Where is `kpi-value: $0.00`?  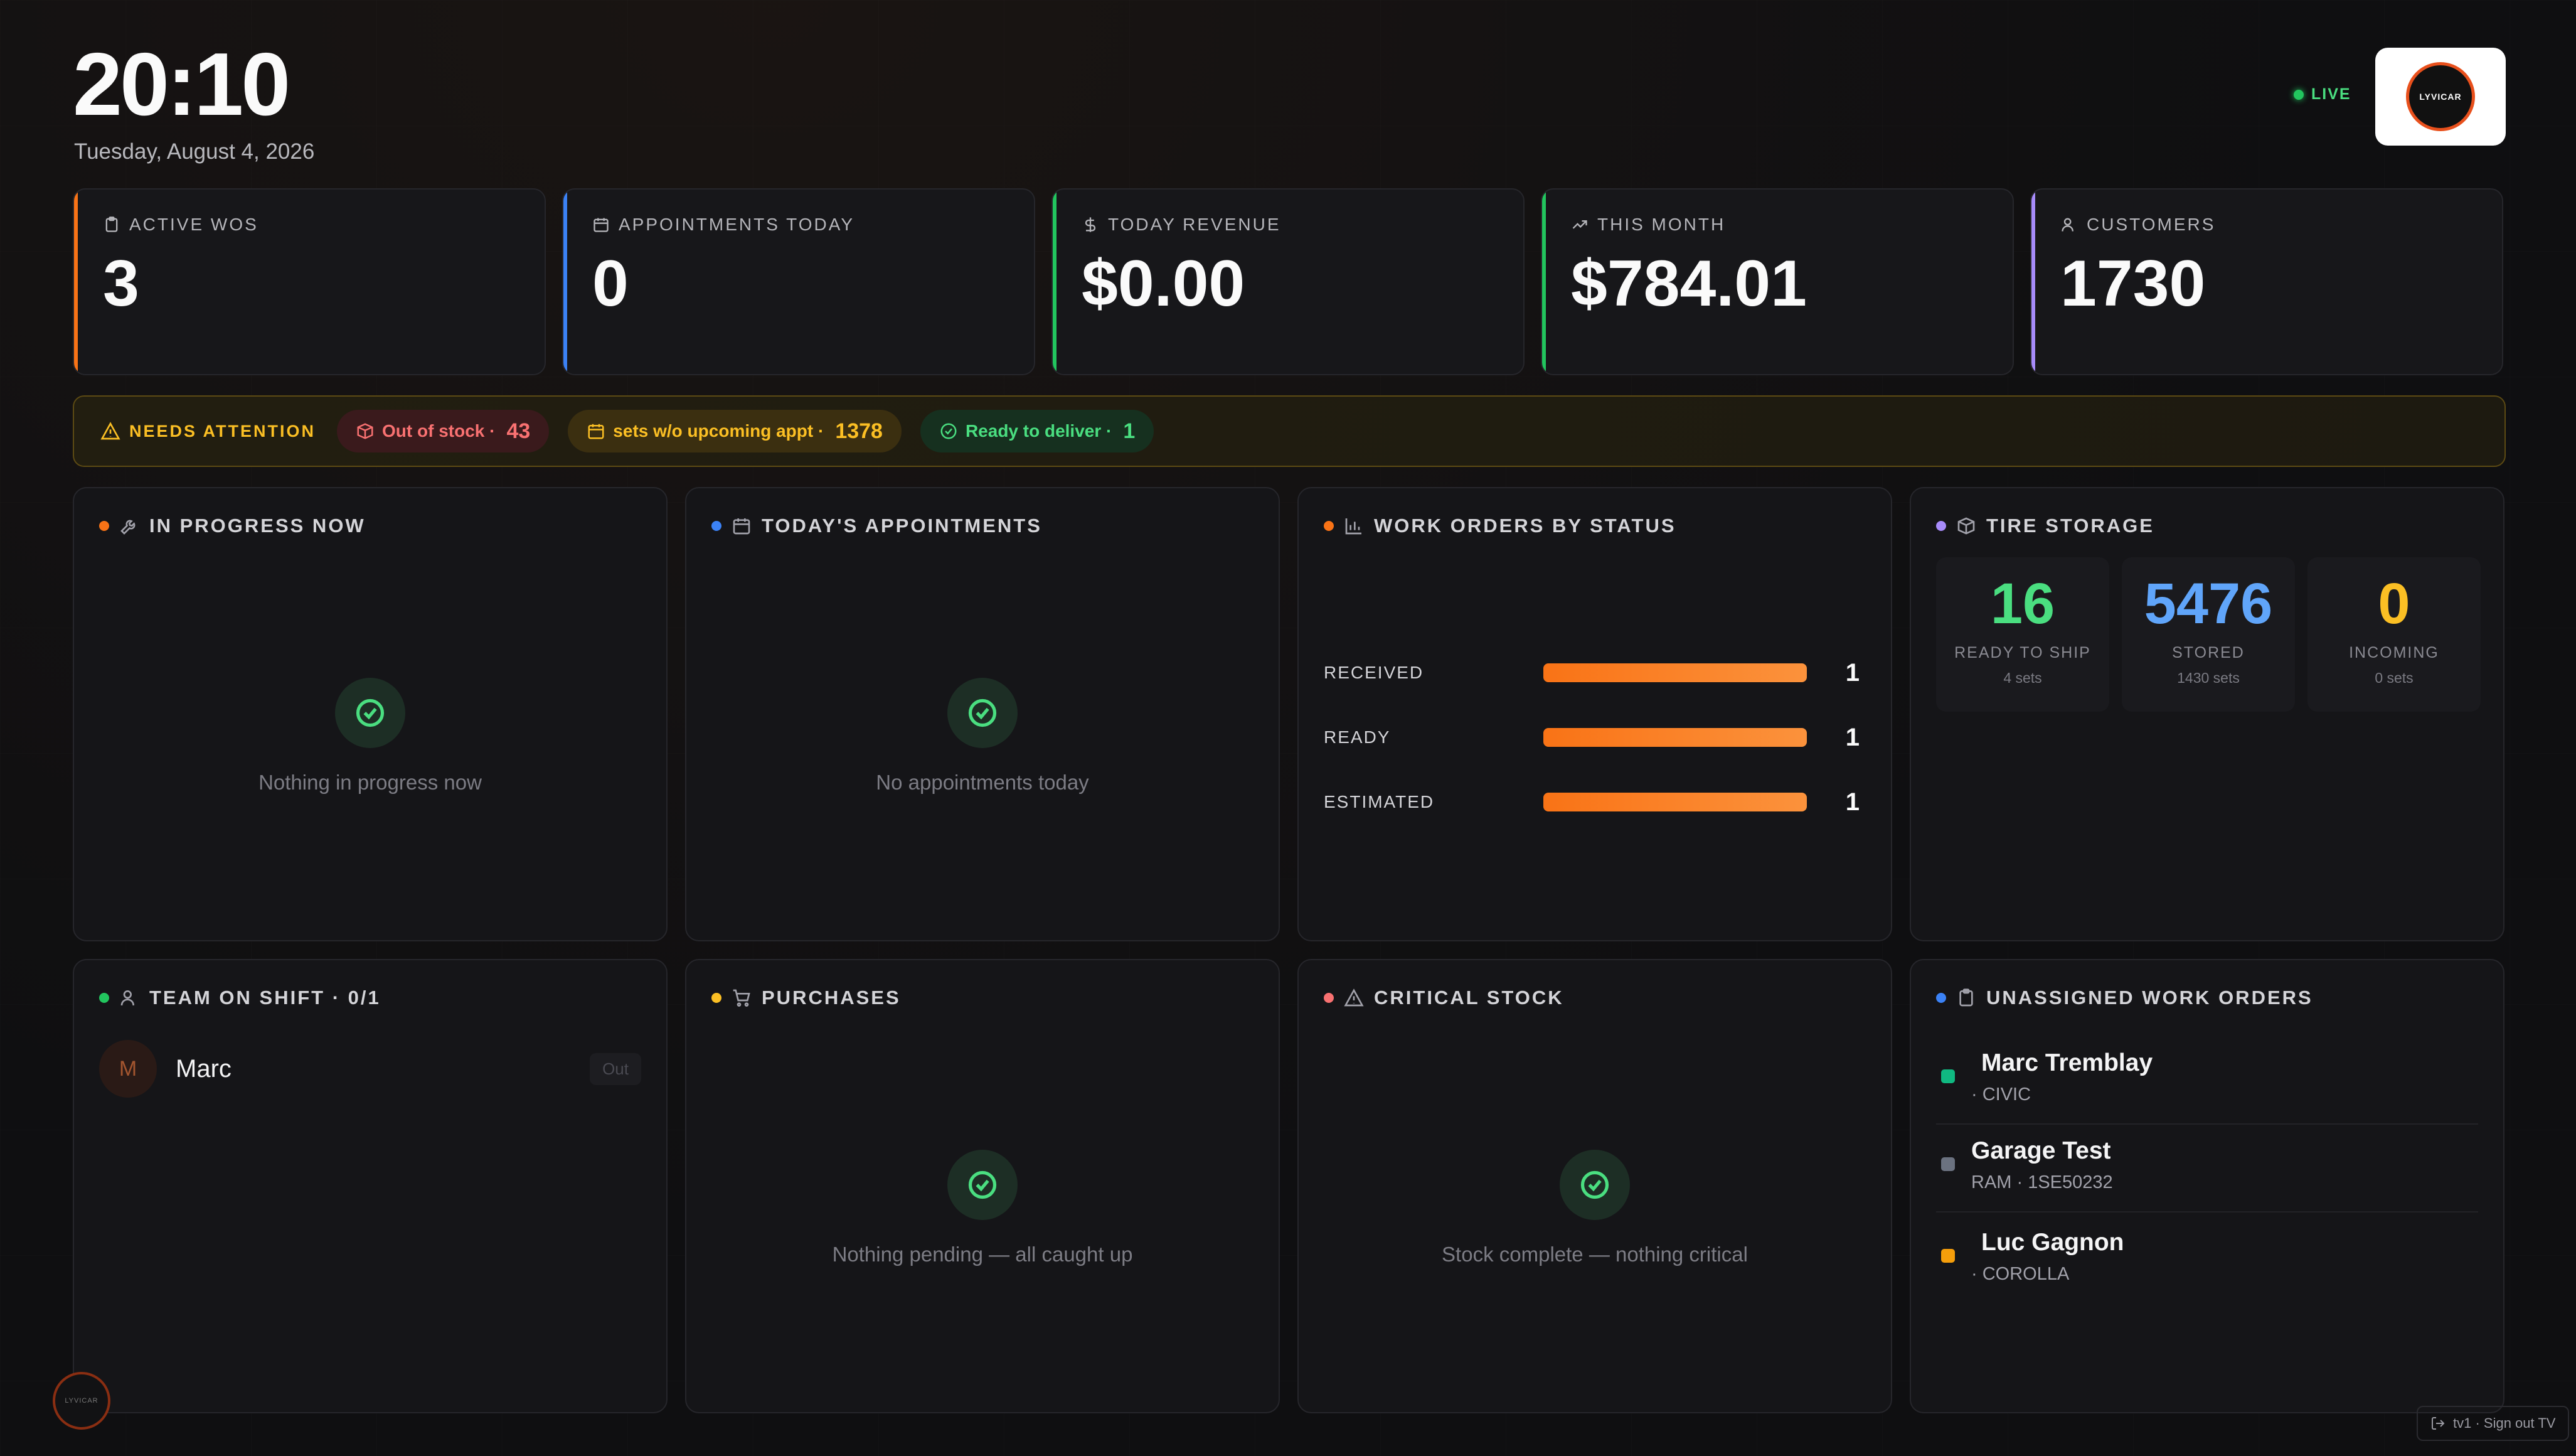 kpi-value: $0.00 is located at coordinates (1163, 283).